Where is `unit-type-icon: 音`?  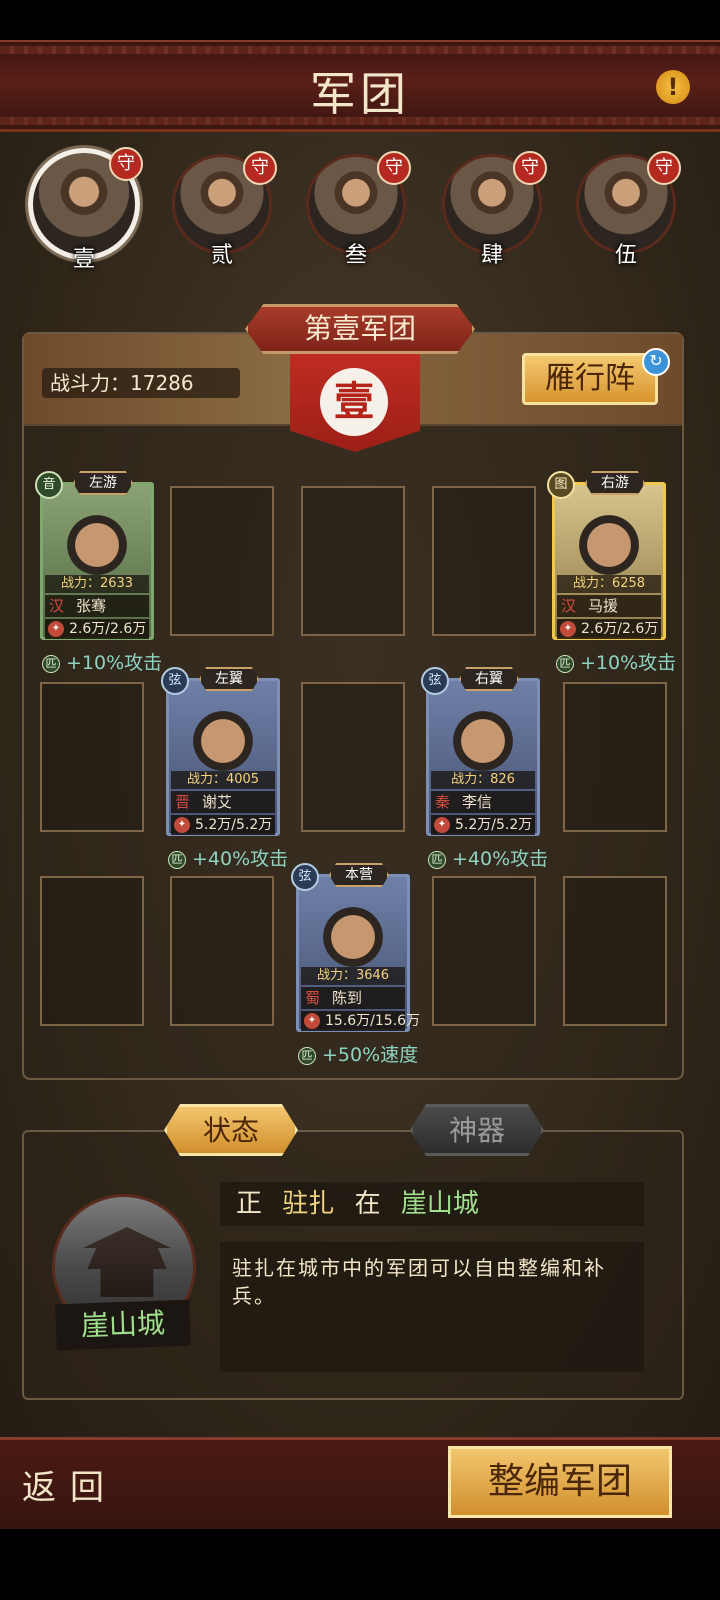
unit-type-icon: 音 is located at coordinates (49, 485).